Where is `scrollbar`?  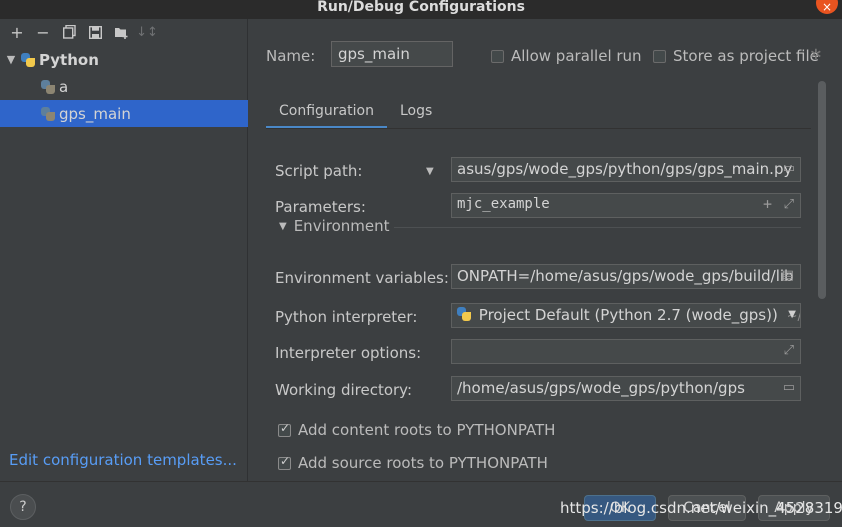 scrollbar is located at coordinates (822, 190).